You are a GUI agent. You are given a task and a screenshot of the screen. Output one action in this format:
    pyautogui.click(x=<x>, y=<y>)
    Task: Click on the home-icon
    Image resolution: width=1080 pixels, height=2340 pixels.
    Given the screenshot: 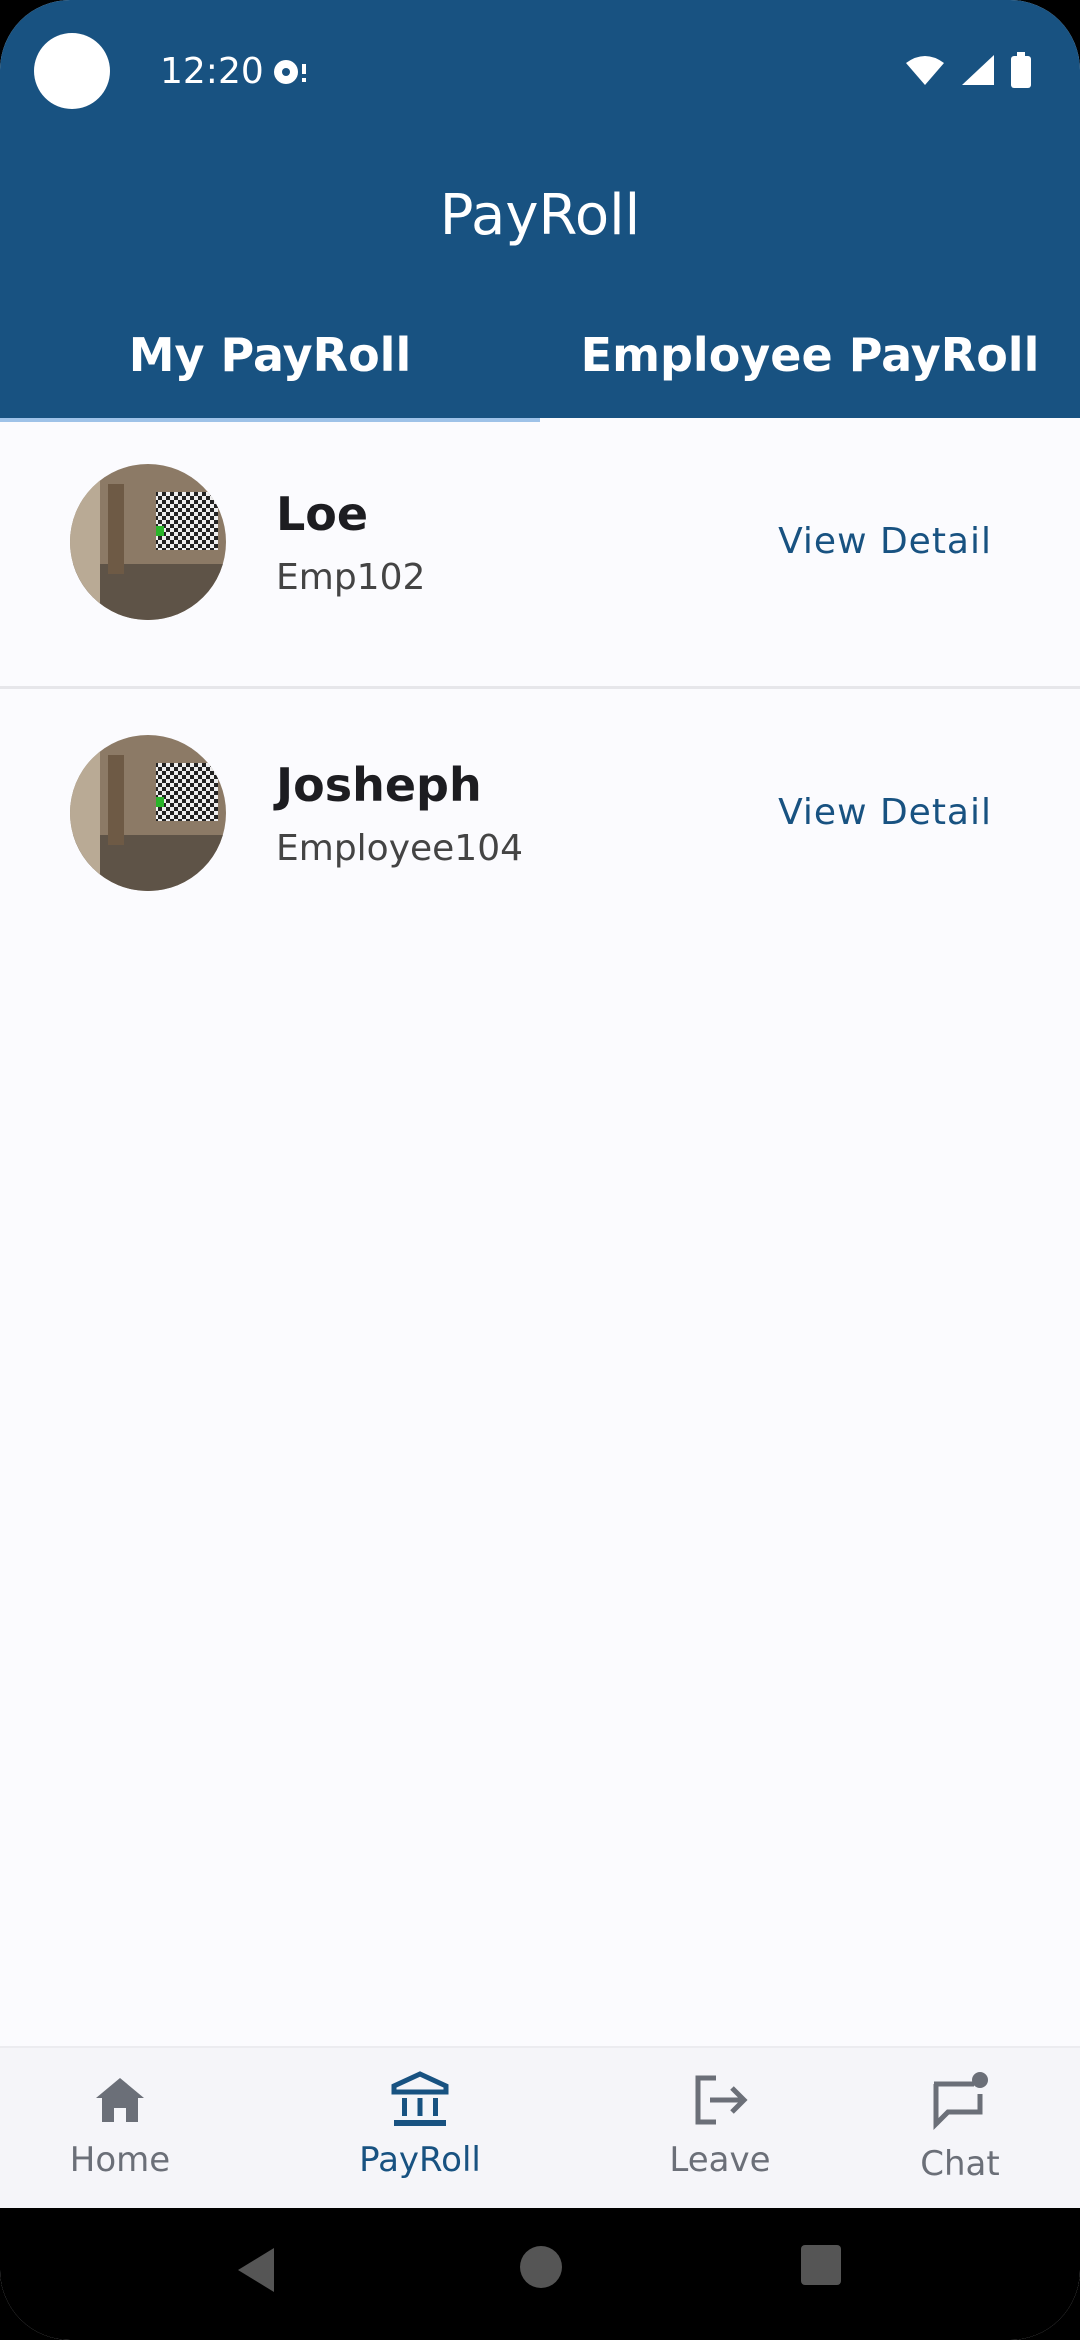 What is the action you would take?
    pyautogui.click(x=120, y=2100)
    